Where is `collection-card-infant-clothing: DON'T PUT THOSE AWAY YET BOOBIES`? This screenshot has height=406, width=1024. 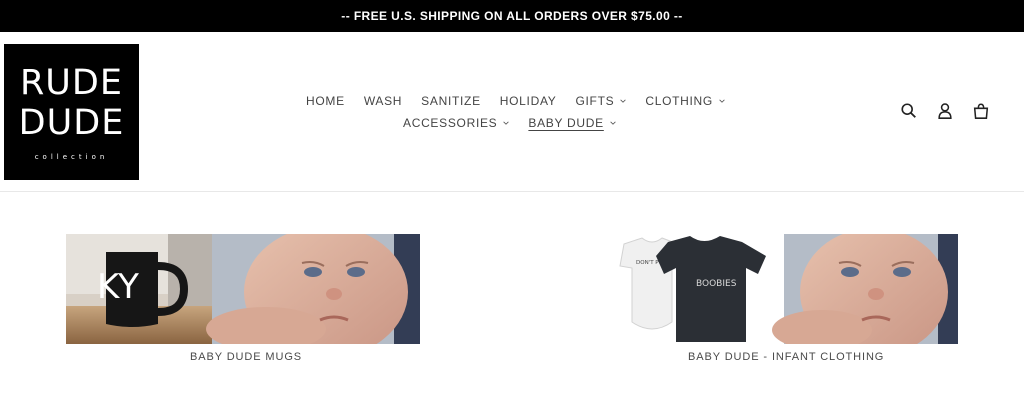 collection-card-infant-clothing: DON'T PUT THOSE AWAY YET BOOBIES is located at coordinates (785, 289).